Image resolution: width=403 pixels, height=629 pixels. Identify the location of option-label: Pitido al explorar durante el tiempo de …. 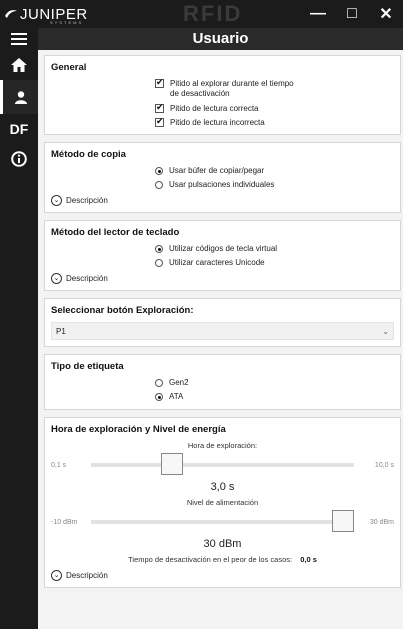
(232, 88).